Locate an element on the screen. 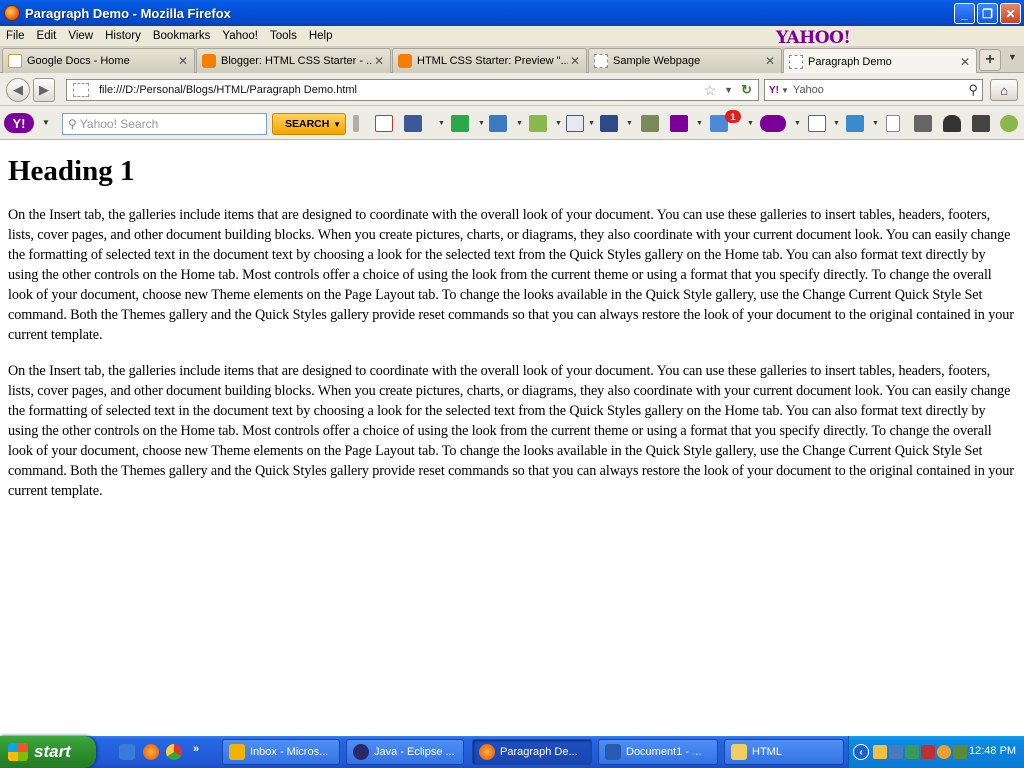 The height and width of the screenshot is (768, 1024). bell-icon is located at coordinates (952, 123).